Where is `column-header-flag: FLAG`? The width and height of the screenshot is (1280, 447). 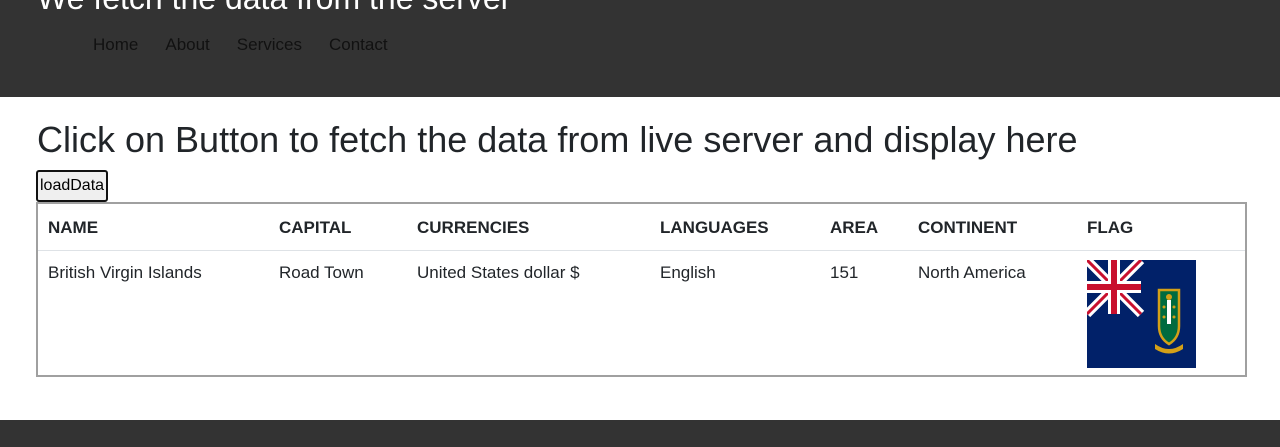 column-header-flag: FLAG is located at coordinates (1166, 227).